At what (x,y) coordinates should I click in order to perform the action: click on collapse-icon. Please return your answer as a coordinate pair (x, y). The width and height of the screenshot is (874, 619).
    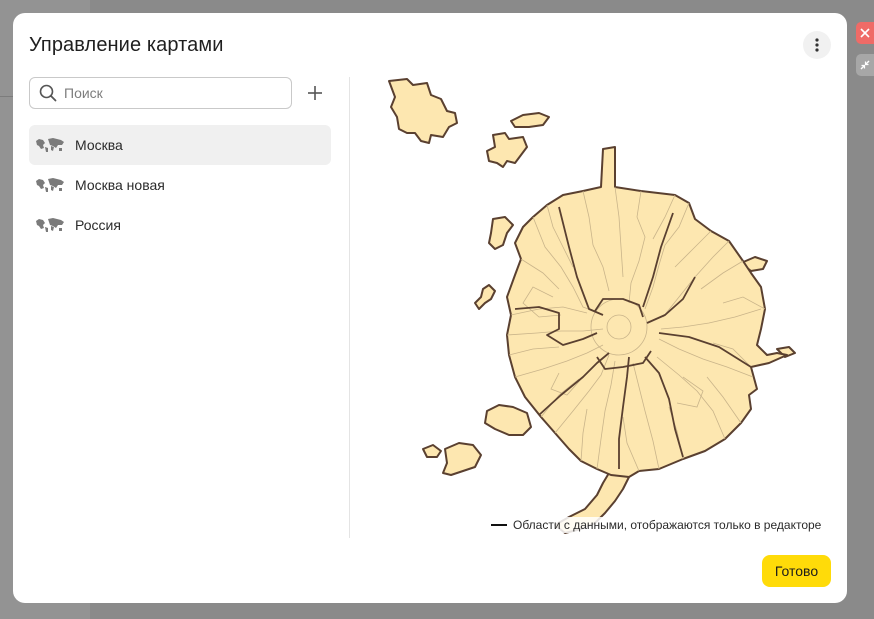
    Looking at the image, I should click on (865, 65).